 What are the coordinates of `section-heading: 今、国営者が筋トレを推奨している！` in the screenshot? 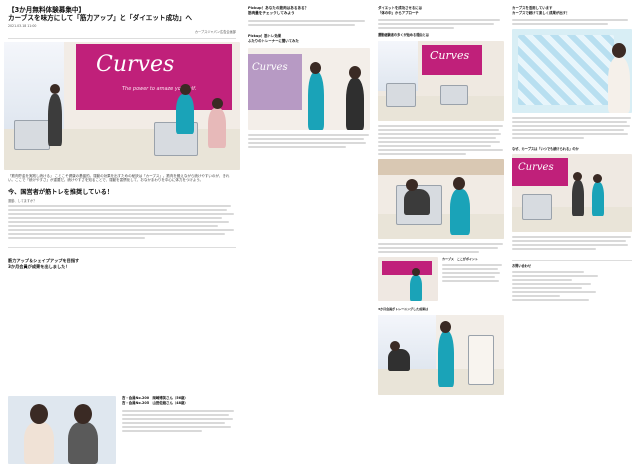 It's located at (61, 192).